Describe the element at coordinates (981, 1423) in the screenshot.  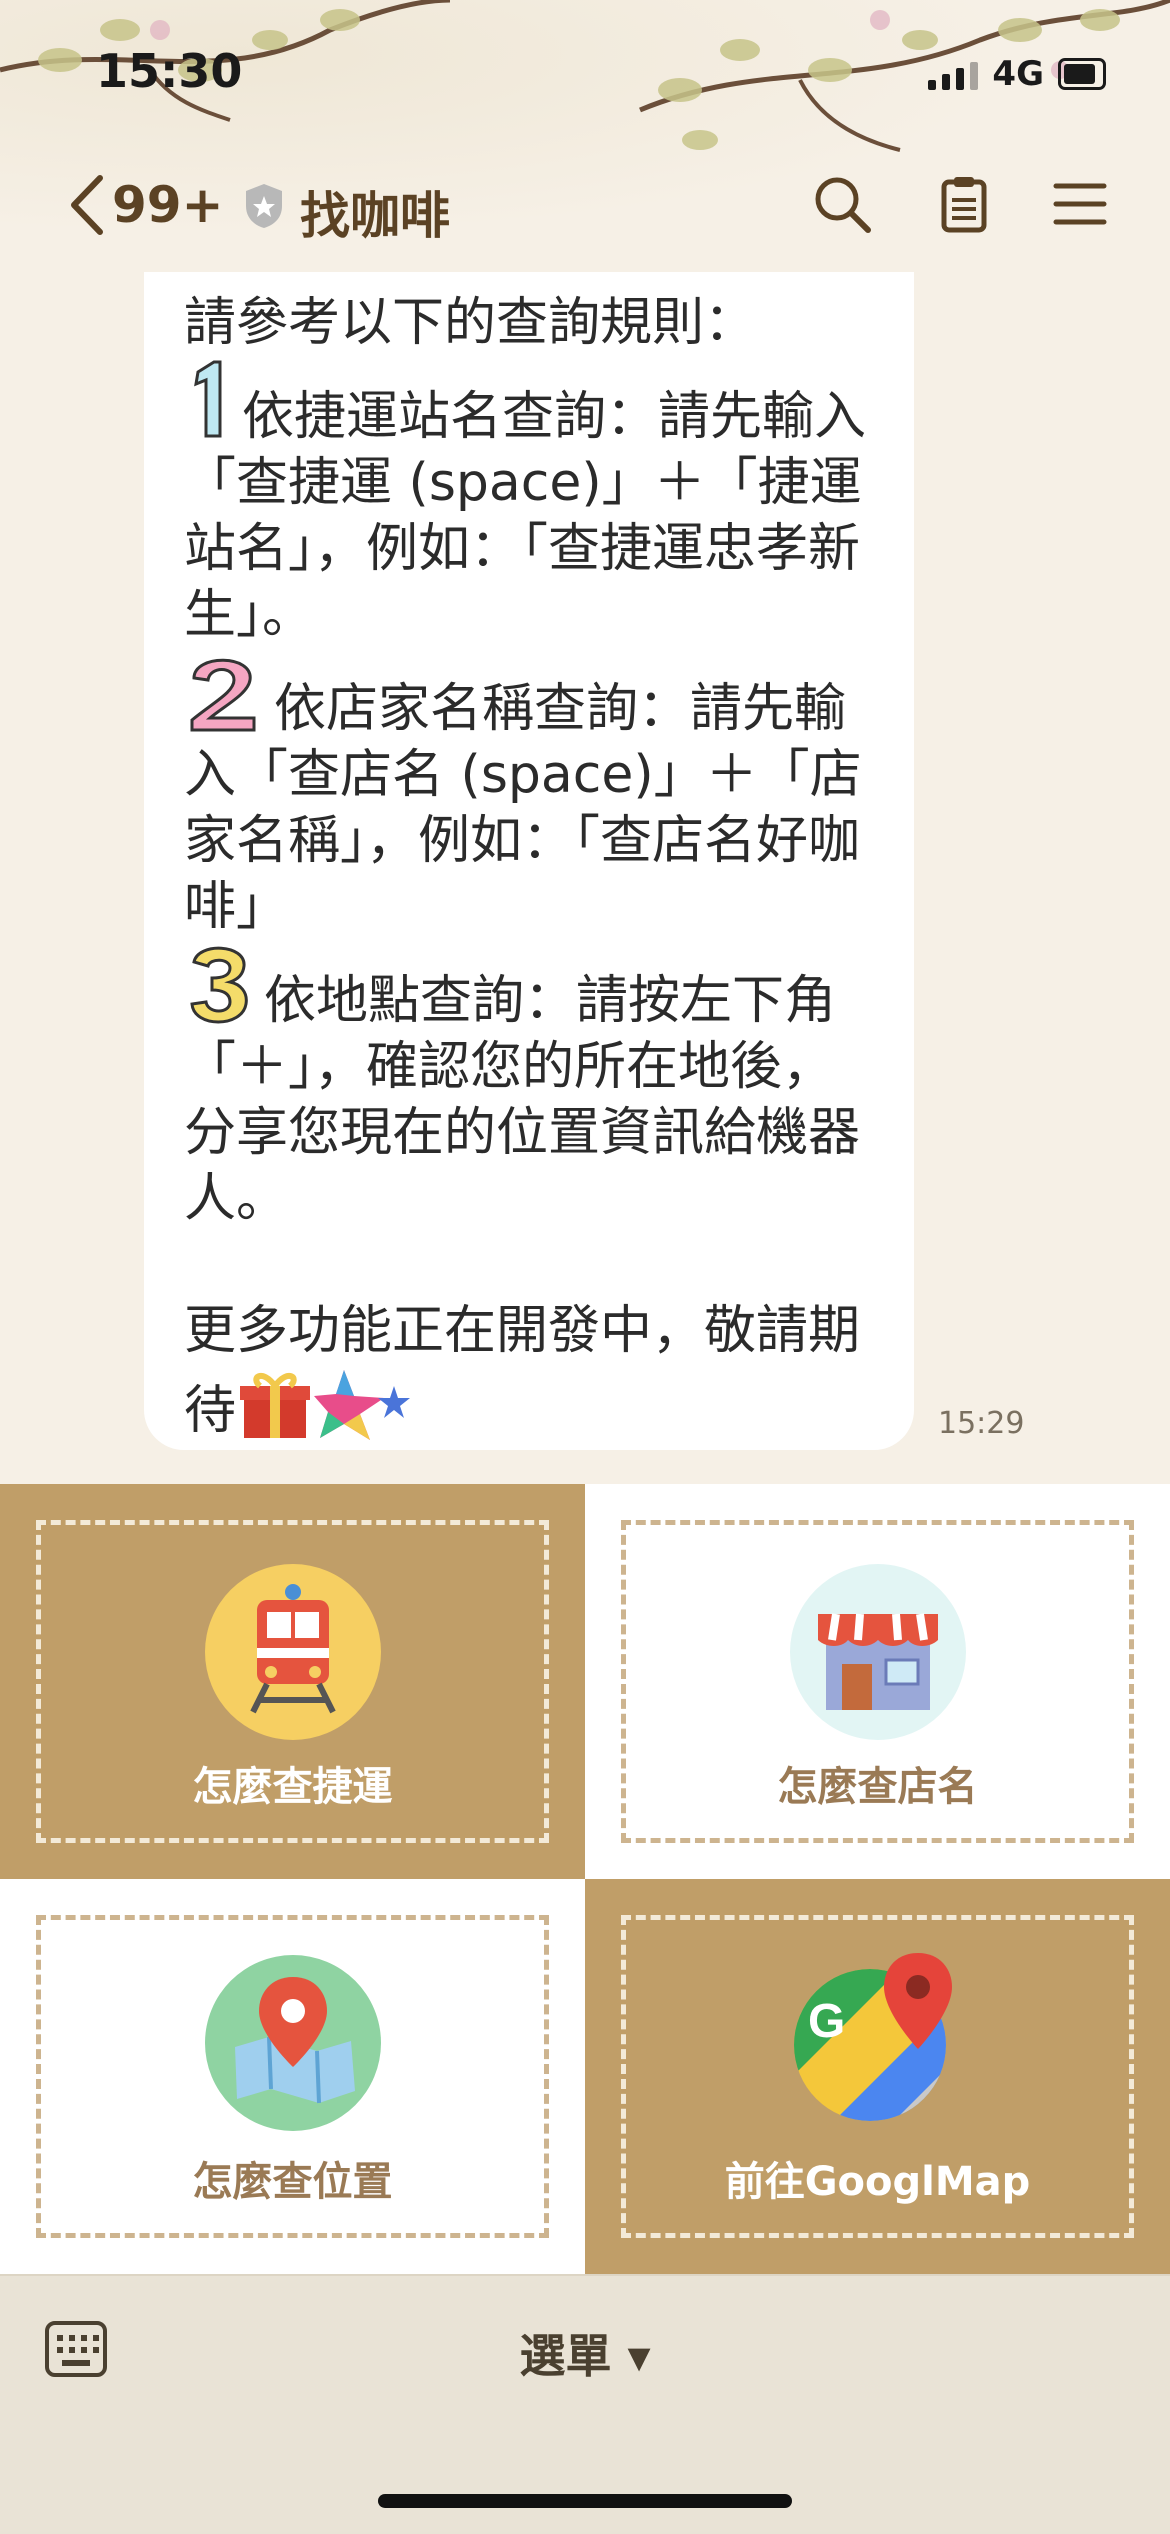
I see `message-timestamp: 15:29` at that location.